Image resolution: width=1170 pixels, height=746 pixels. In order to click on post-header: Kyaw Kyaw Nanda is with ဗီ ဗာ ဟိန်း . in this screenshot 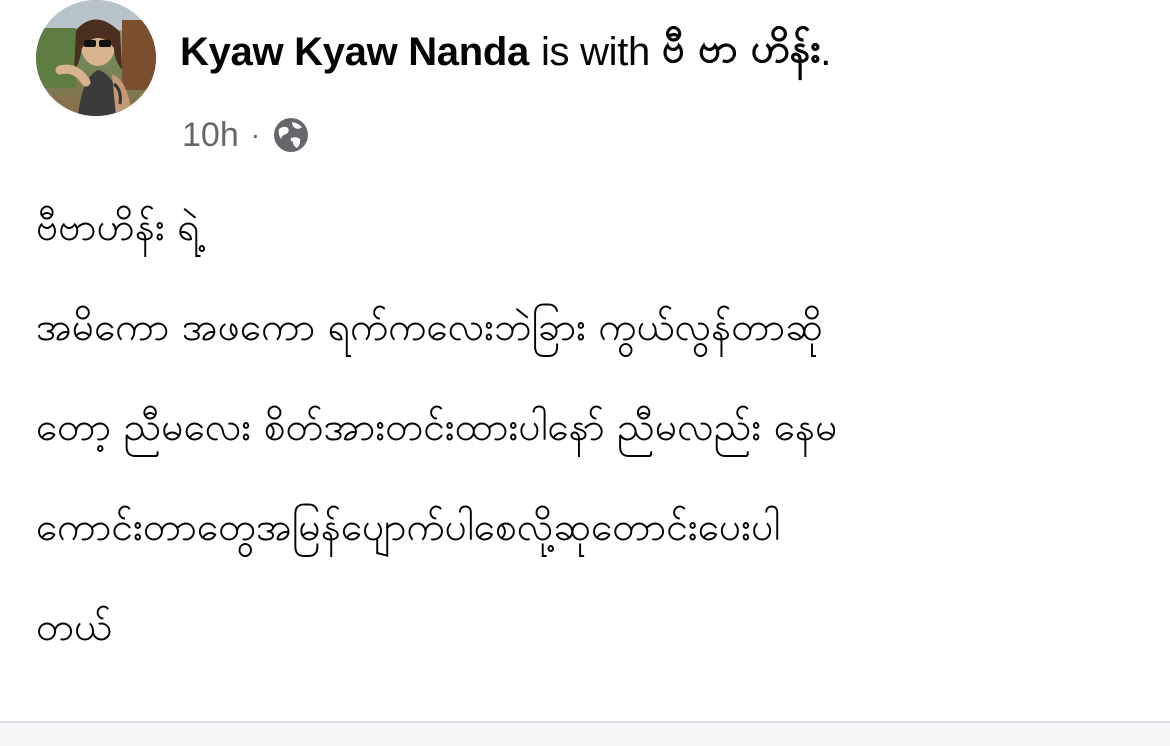, I will do `click(505, 52)`.